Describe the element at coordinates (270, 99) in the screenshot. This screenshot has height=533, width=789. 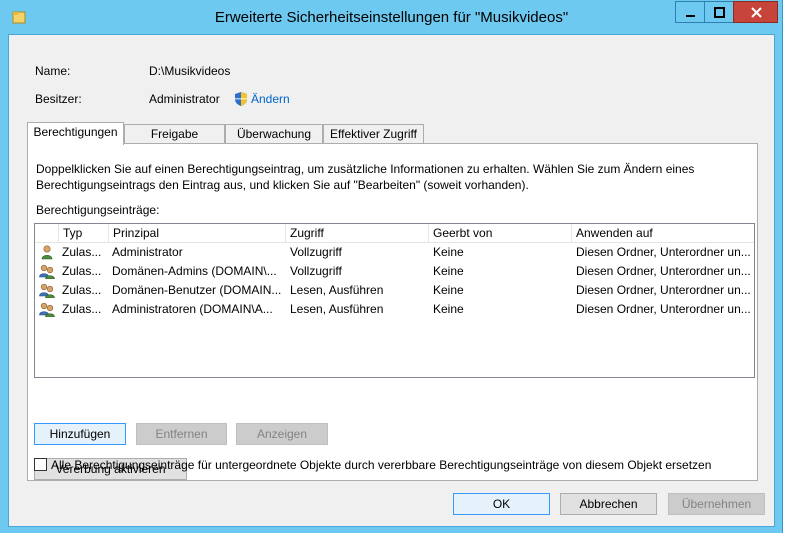
I see `change-owner-link: Ändern` at that location.